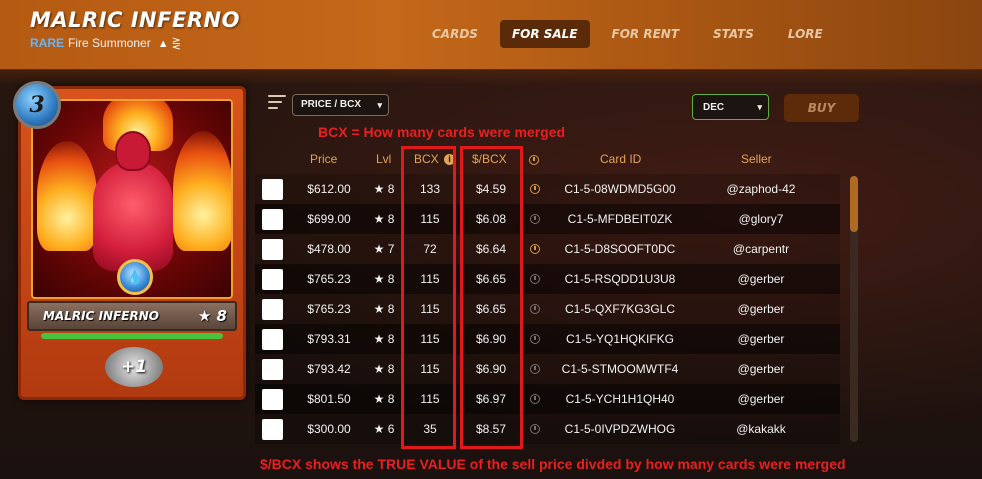  What do you see at coordinates (331, 104) in the screenshot?
I see `sort-select-label: PRICE / BCX` at bounding box center [331, 104].